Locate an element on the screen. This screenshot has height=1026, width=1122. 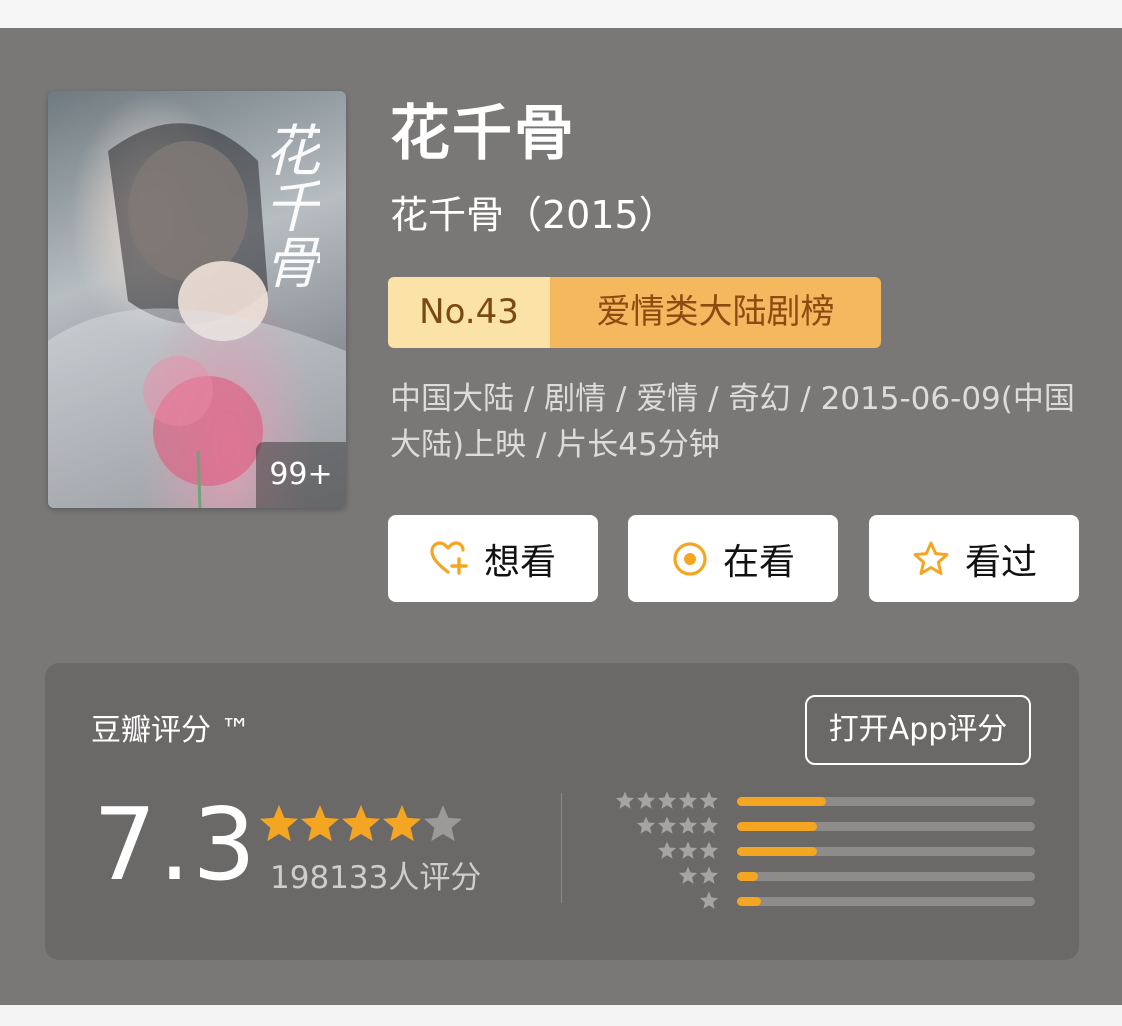
want-label: 想看 is located at coordinates (519, 562).